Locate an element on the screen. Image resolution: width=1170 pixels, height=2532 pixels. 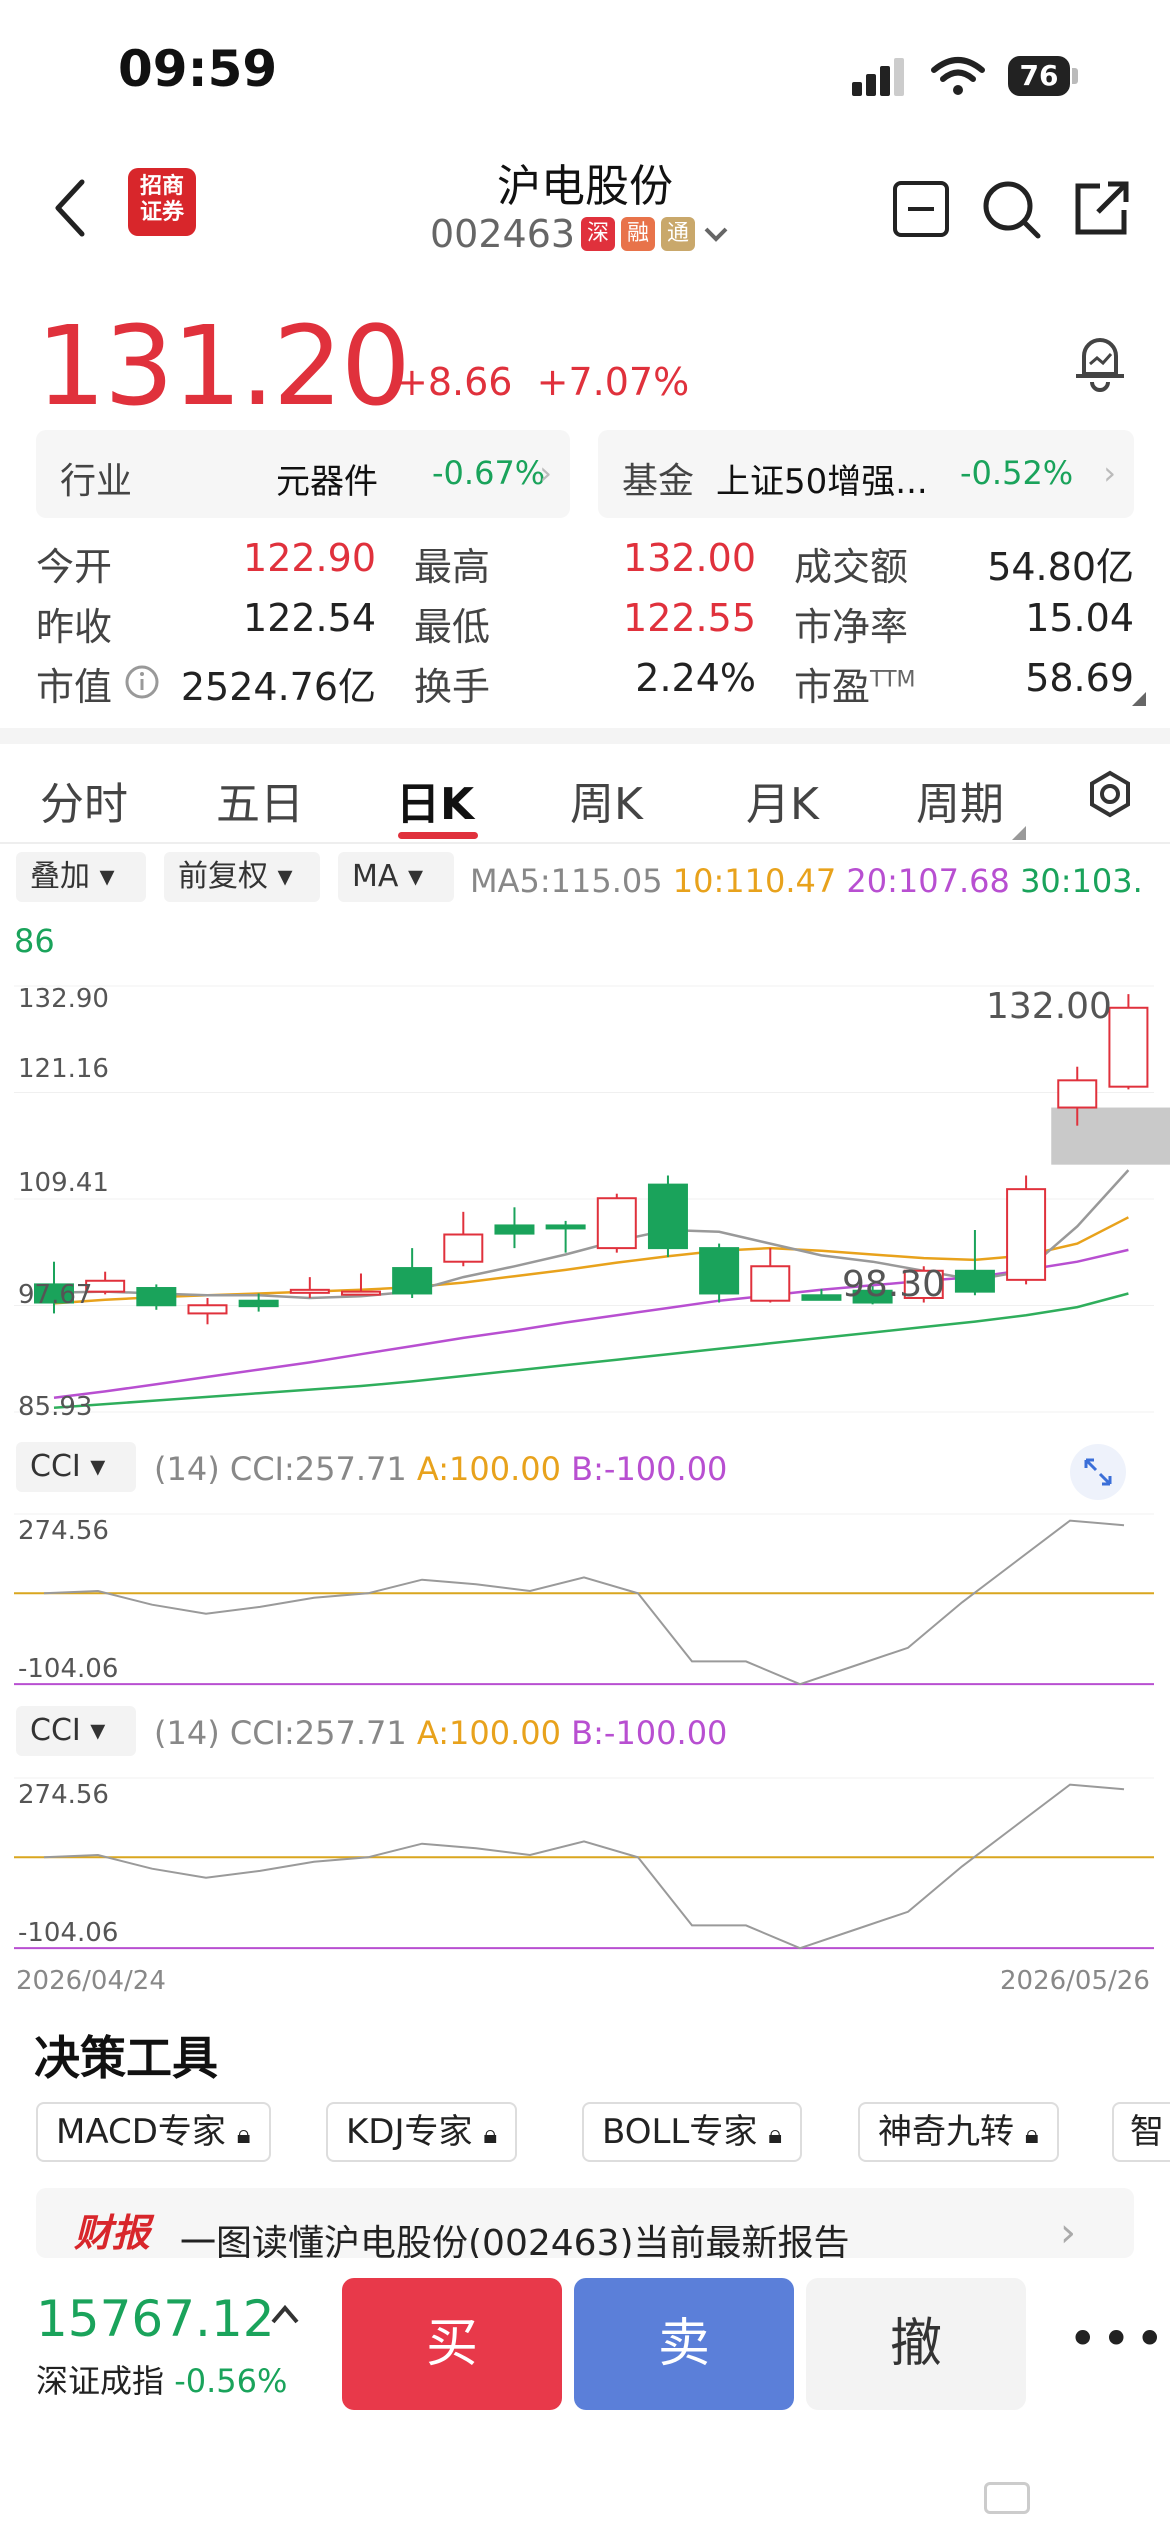
tag-shen: 深 is located at coordinates (598, 234).